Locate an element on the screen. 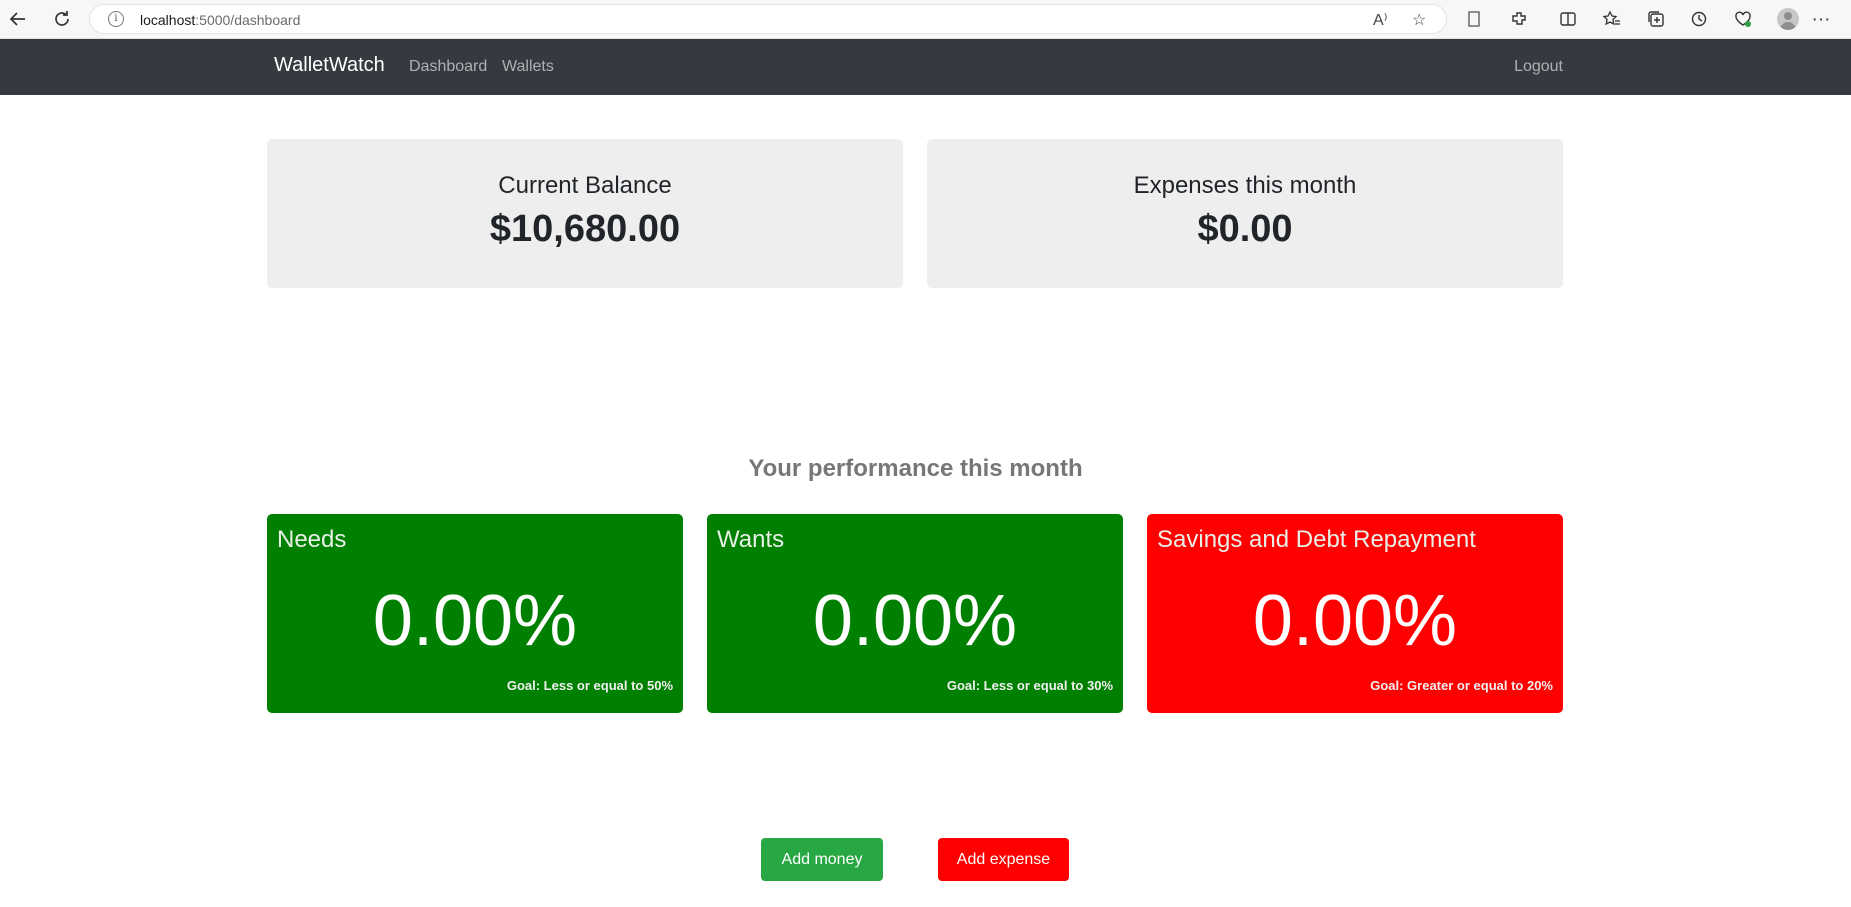 This screenshot has width=1851, height=907. balance-value: $10,680.00 is located at coordinates (585, 229).